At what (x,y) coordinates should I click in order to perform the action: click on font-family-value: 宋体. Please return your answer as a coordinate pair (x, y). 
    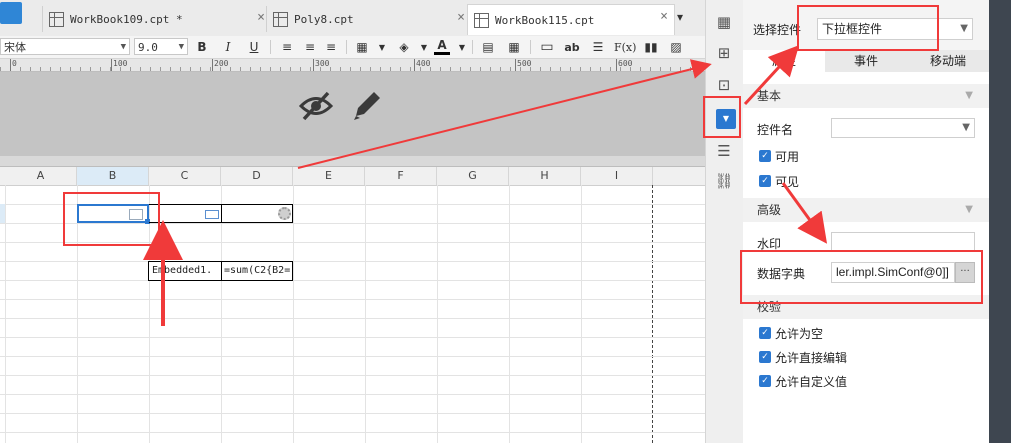
    Looking at the image, I should click on (15, 47).